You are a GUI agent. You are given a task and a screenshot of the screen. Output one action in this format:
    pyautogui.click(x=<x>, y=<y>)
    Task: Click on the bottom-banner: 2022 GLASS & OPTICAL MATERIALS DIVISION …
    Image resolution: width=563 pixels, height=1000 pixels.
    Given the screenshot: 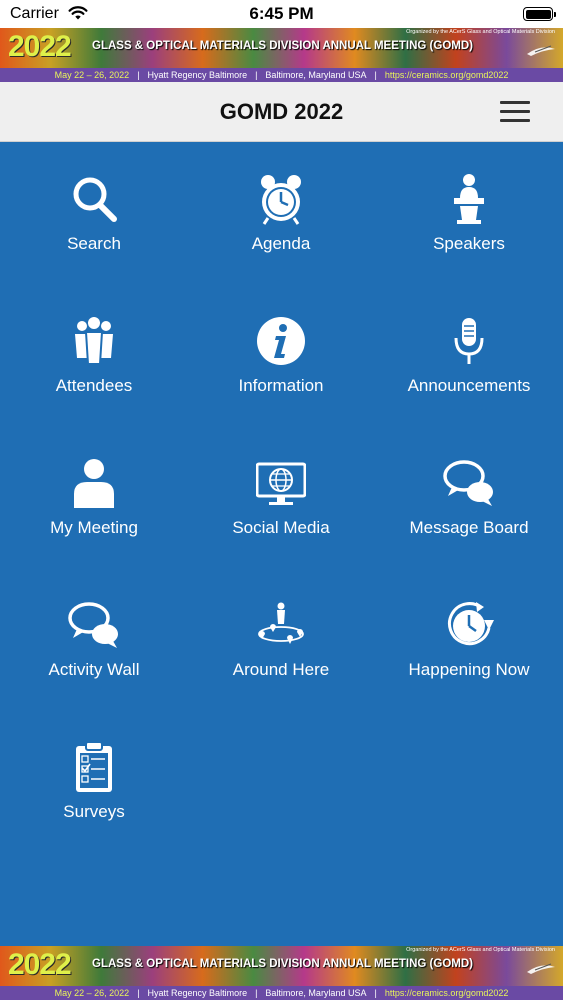 What is the action you would take?
    pyautogui.click(x=281, y=973)
    